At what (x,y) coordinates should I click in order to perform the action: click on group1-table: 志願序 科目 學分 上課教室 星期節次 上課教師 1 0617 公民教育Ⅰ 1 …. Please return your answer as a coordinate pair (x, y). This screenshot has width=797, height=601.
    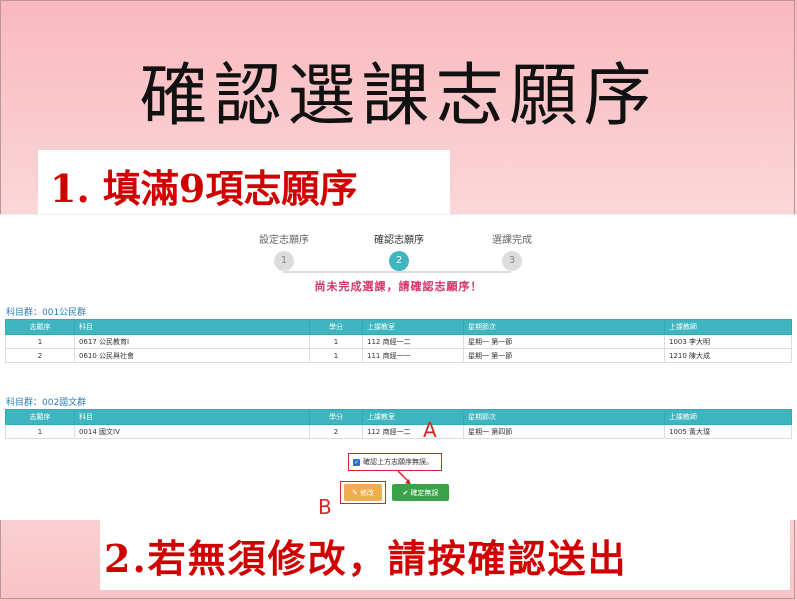
    Looking at the image, I should click on (398, 341).